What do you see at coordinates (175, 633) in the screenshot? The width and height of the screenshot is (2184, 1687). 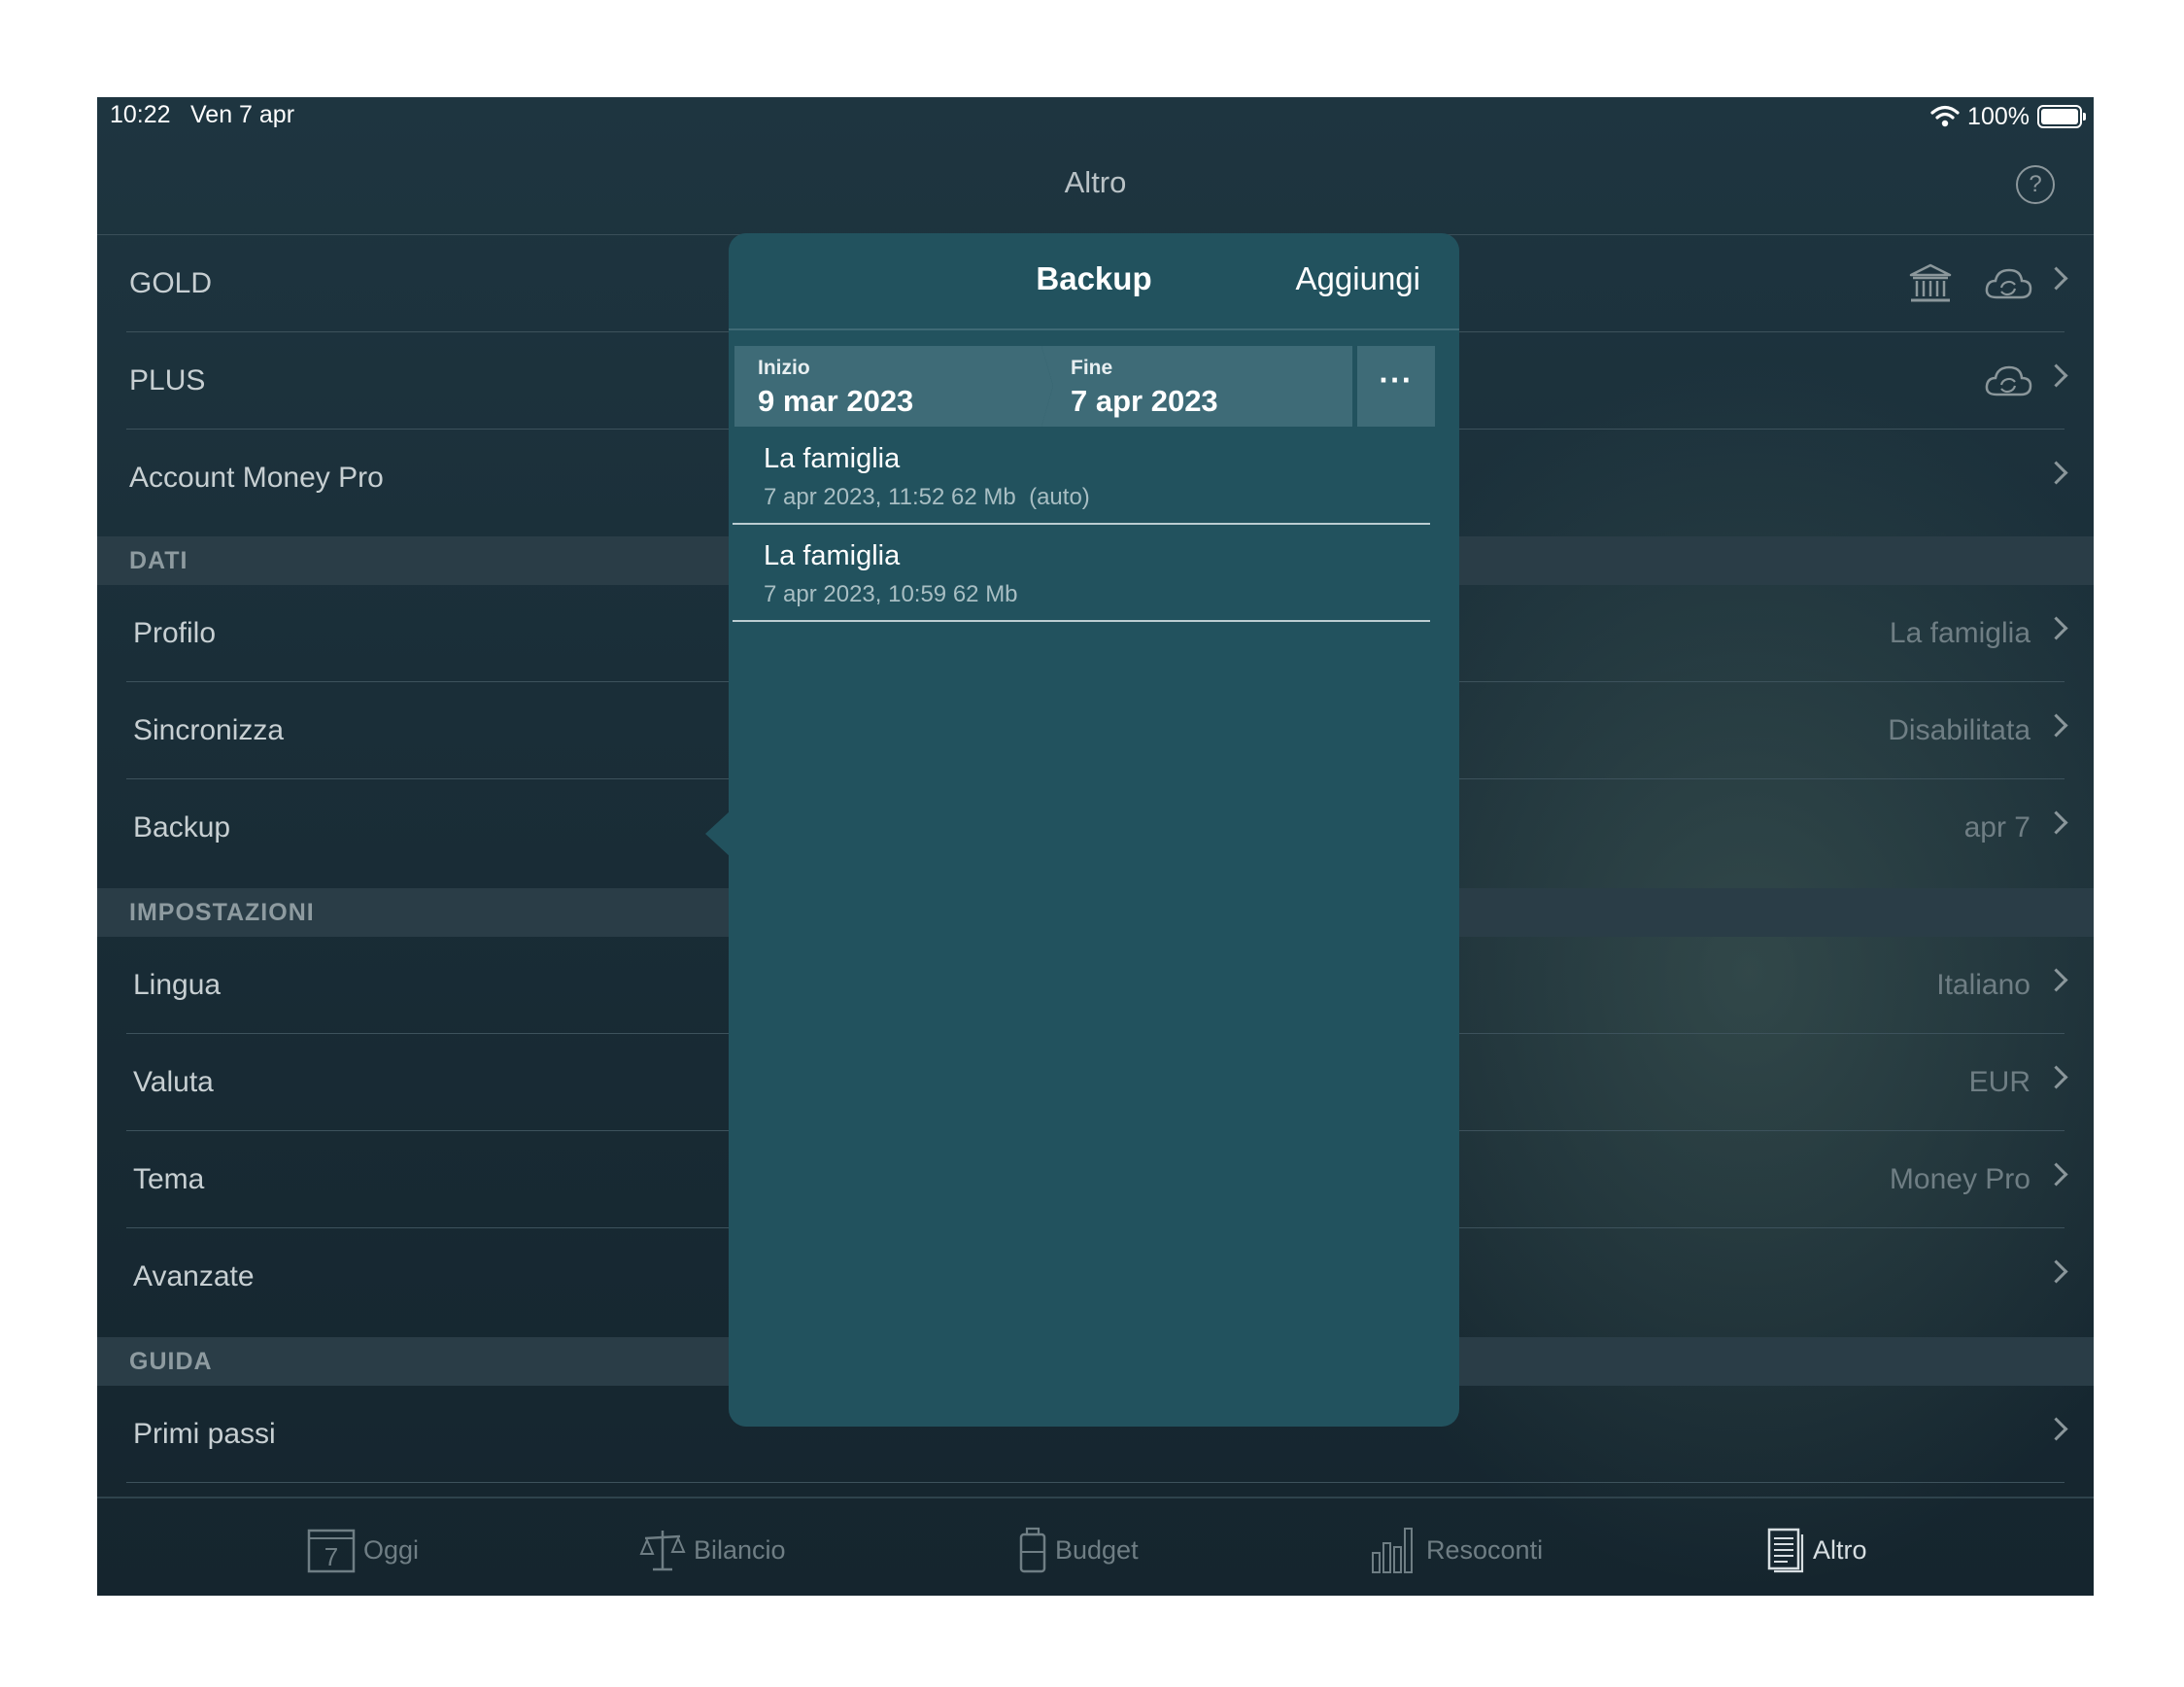 I see `row-profilo-label: Profilo` at bounding box center [175, 633].